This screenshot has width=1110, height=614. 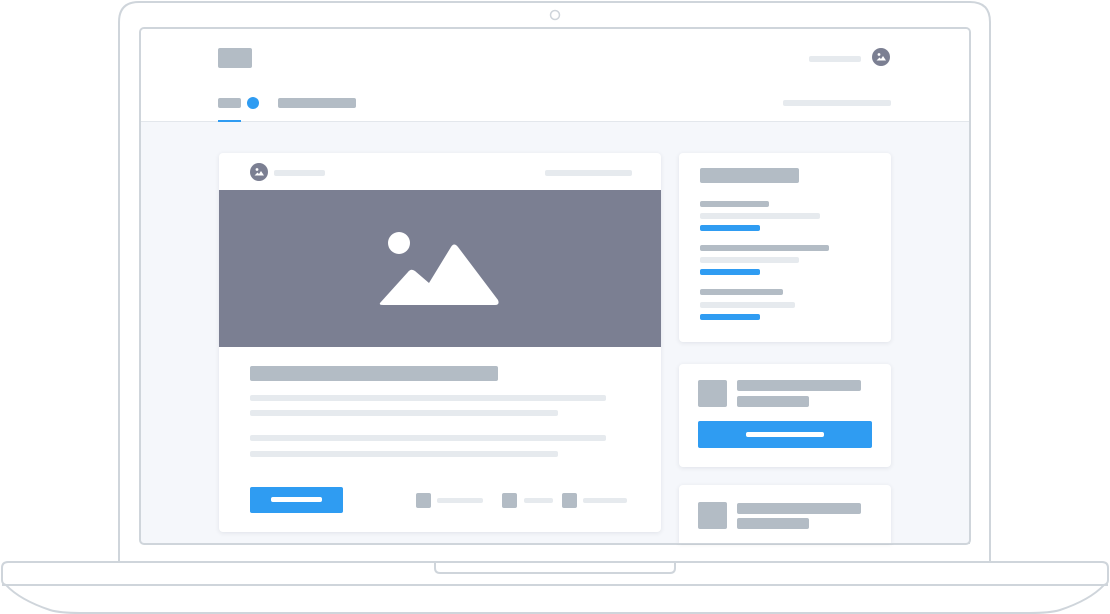 I want to click on active-tab-dot-icon, so click(x=253, y=103).